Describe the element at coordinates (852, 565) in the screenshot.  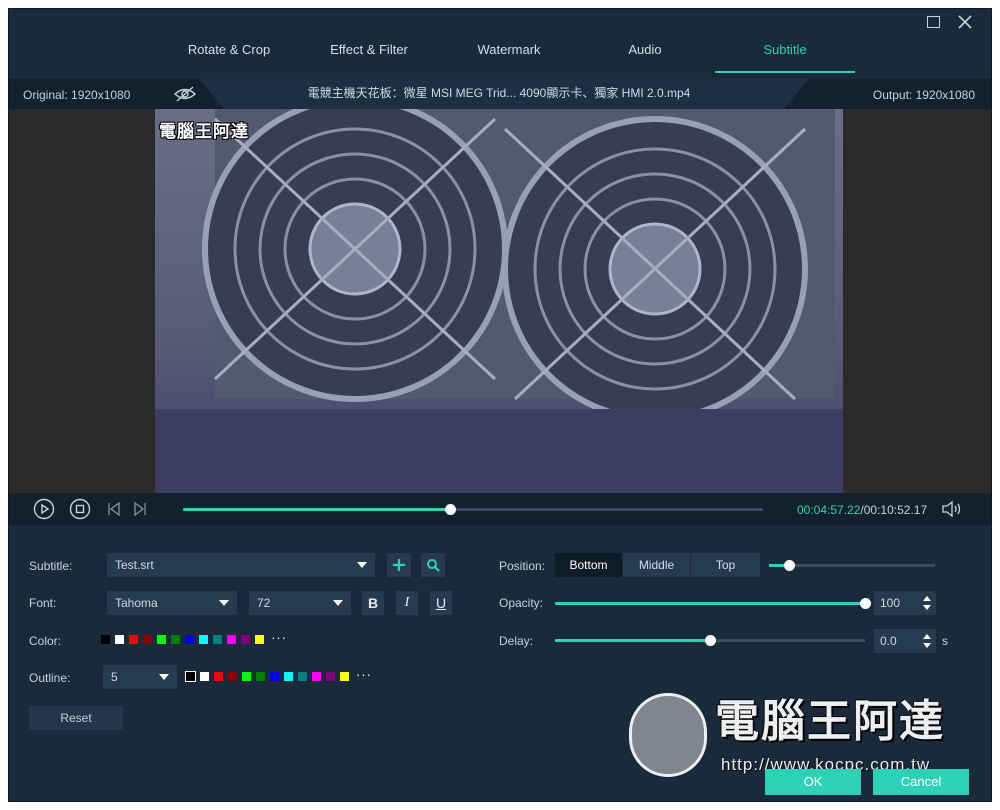
I see `position-offset-slider` at that location.